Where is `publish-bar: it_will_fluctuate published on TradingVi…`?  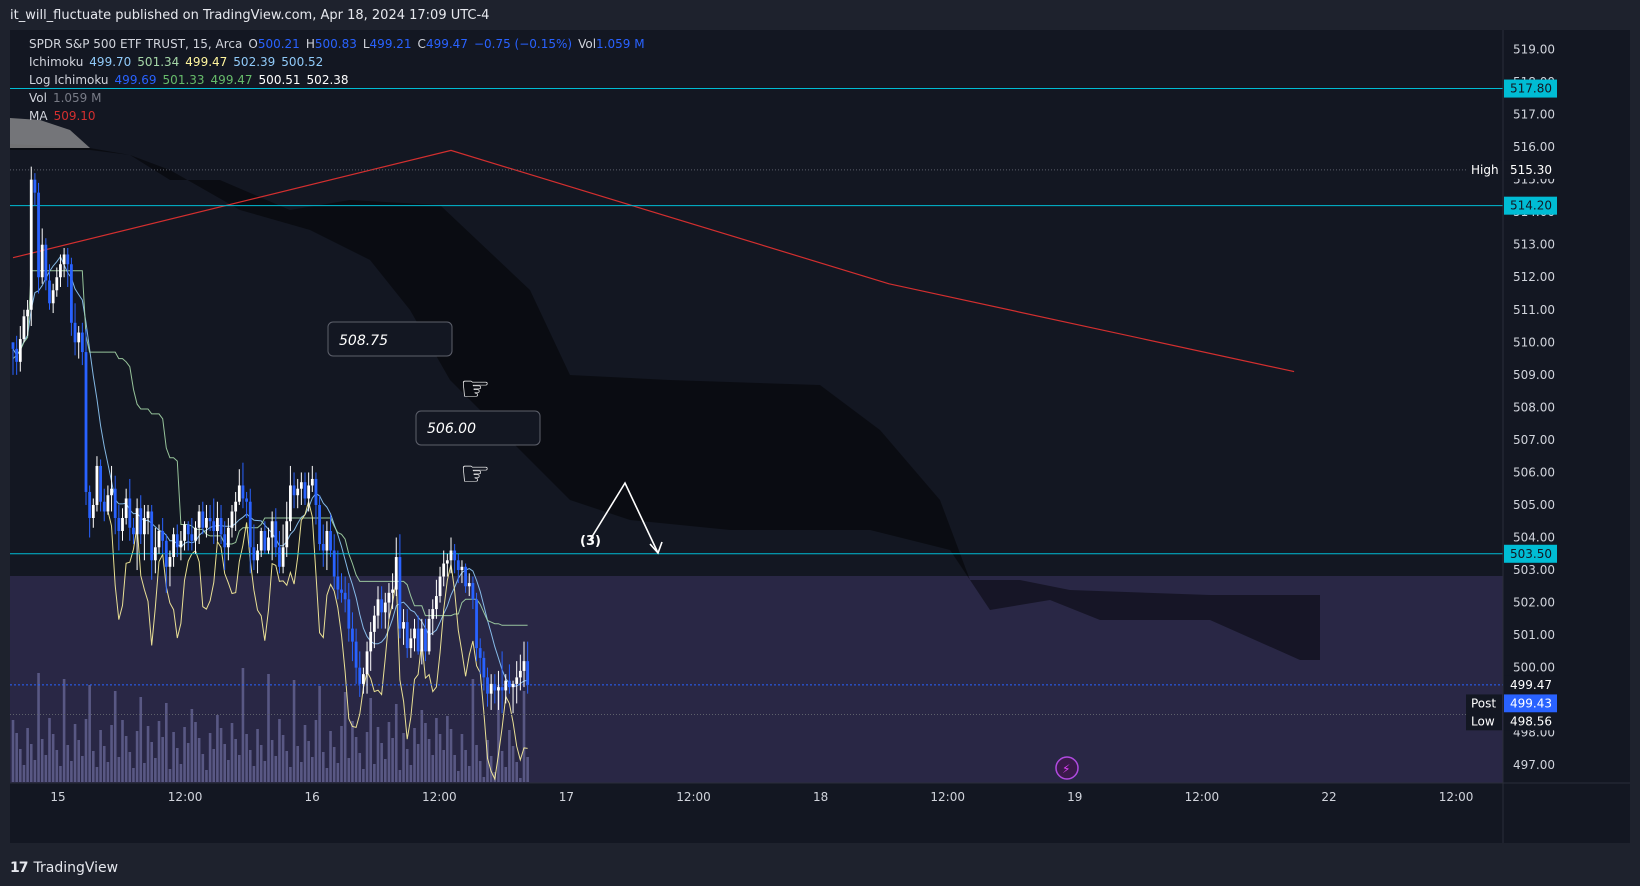 publish-bar: it_will_fluctuate published on TradingVi… is located at coordinates (820, 15).